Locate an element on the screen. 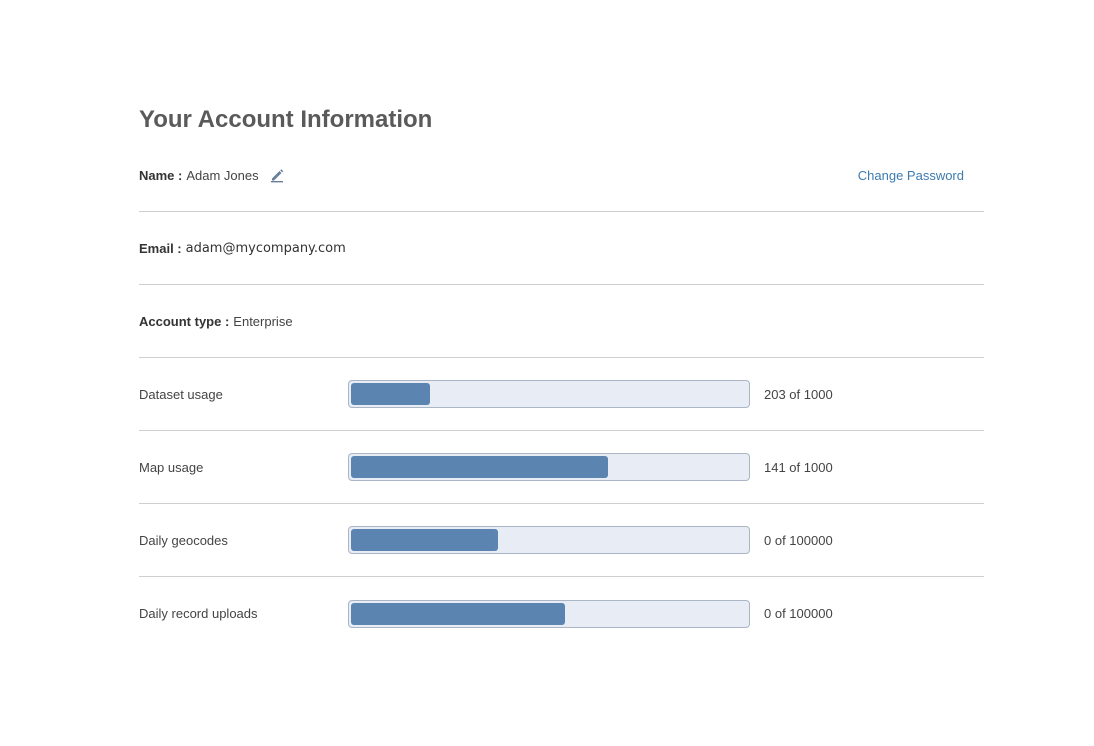 The height and width of the screenshot is (746, 1094). usage-label: Map usage is located at coordinates (171, 467).